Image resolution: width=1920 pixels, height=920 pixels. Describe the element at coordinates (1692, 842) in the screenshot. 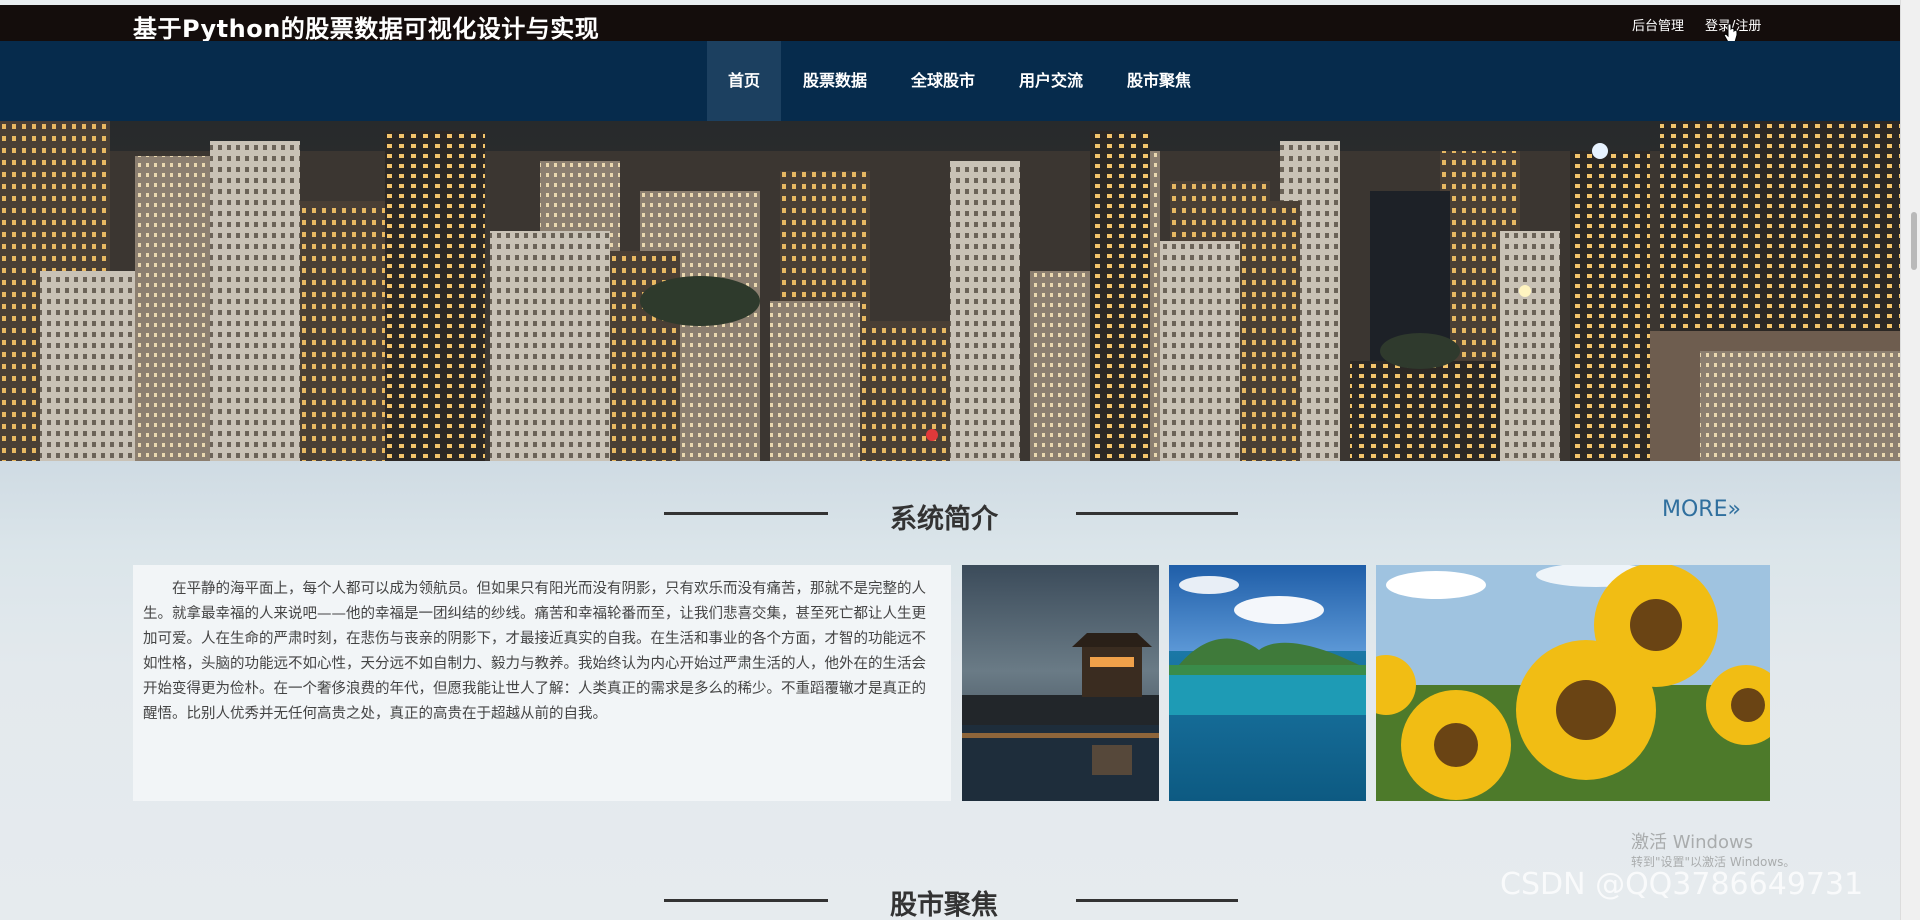

I see `activate-windows-watermark: 激活 Windows` at that location.